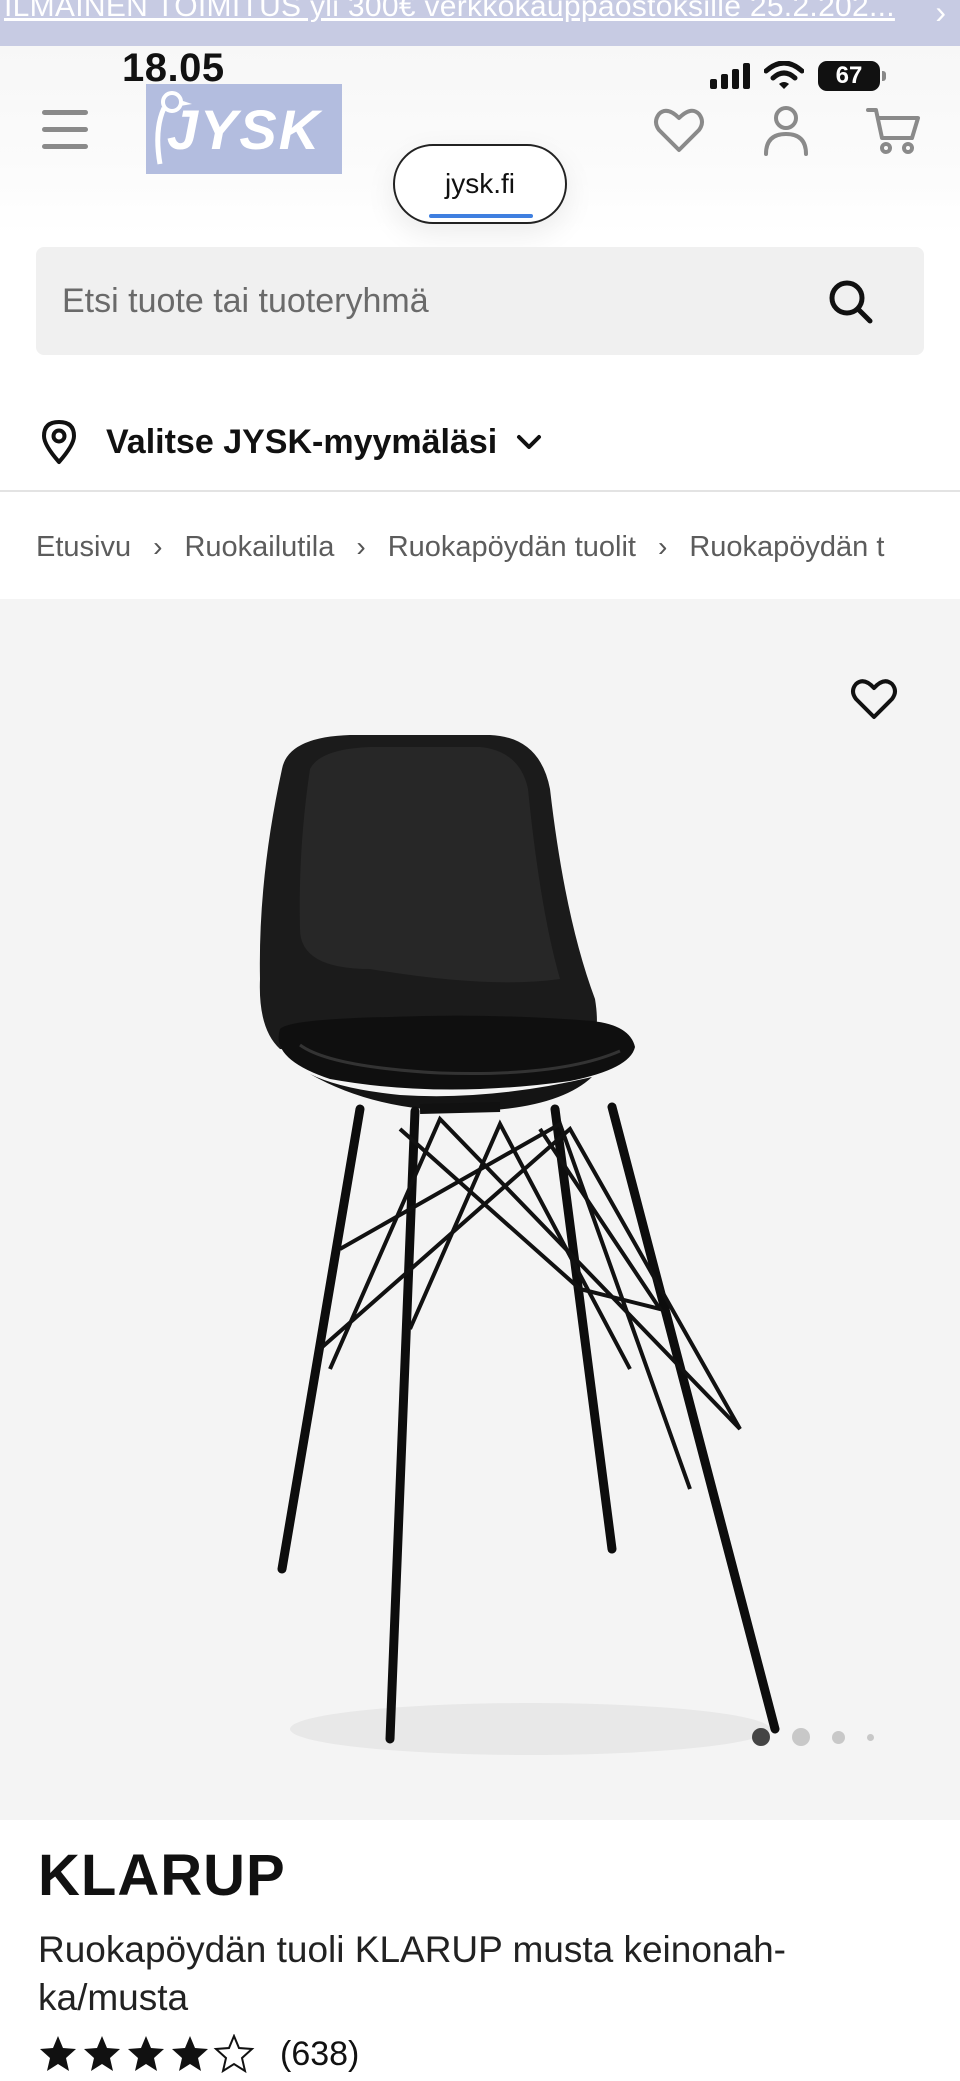 The image size is (960, 2081). I want to click on menu-button, so click(65, 130).